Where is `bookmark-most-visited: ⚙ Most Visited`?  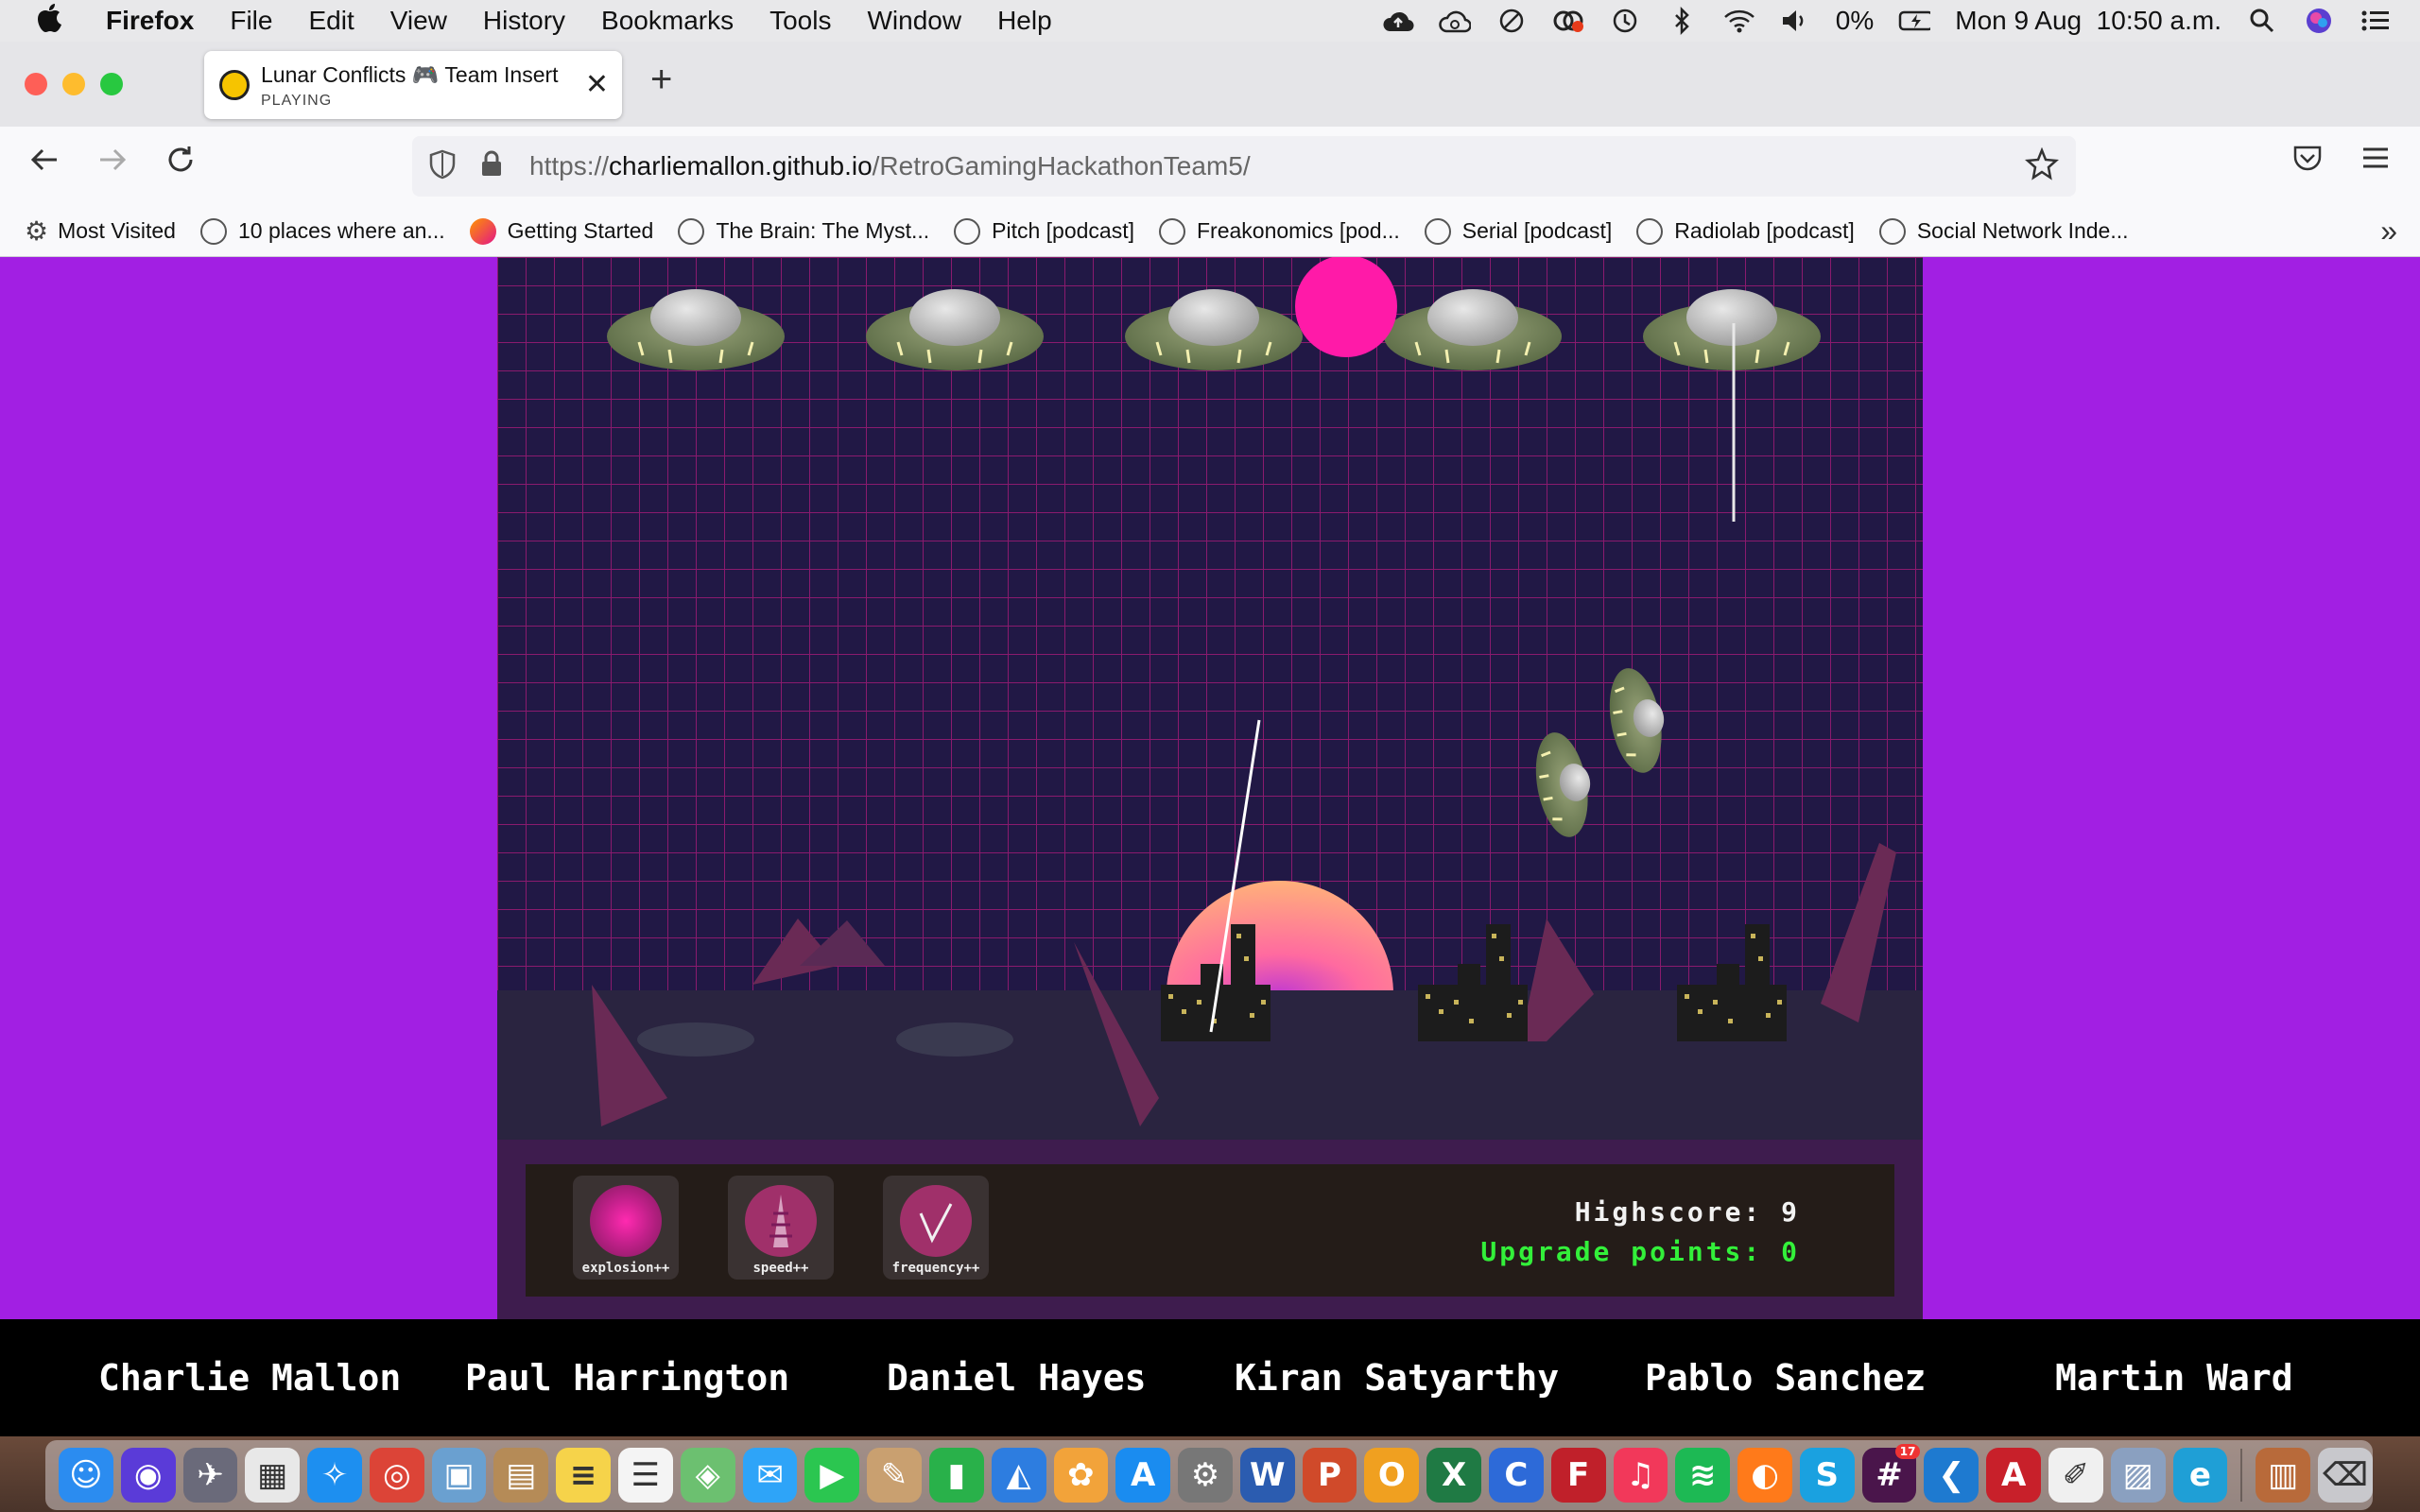 bookmark-most-visited: ⚙ Most Visited is located at coordinates (100, 231).